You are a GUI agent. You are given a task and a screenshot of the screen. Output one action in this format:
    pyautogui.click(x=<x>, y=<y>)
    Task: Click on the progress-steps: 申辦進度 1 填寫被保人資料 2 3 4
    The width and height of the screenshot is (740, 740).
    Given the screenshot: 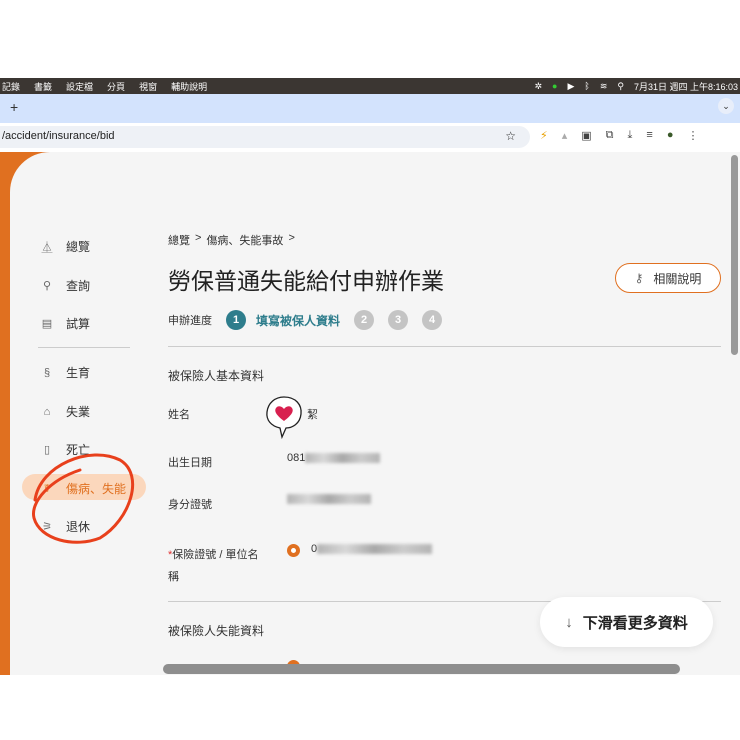 What is the action you would take?
    pyautogui.click(x=305, y=320)
    